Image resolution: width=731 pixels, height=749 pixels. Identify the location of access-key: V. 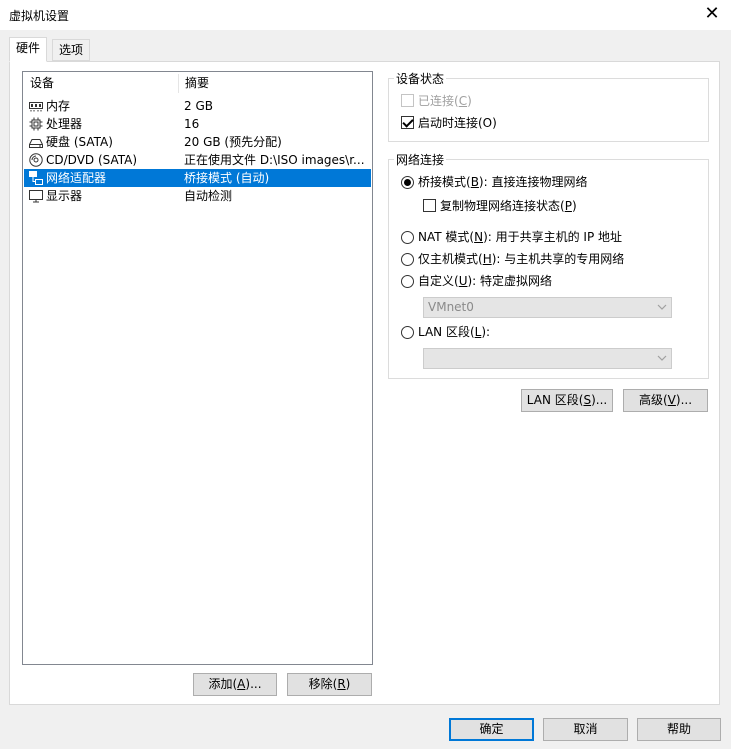
(671, 400).